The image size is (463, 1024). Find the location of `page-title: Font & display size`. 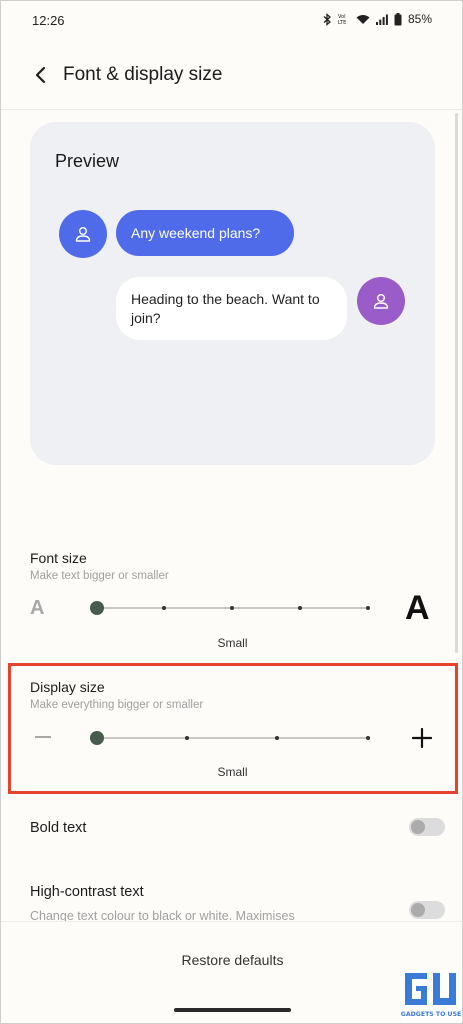

page-title: Font & display size is located at coordinates (143, 74).